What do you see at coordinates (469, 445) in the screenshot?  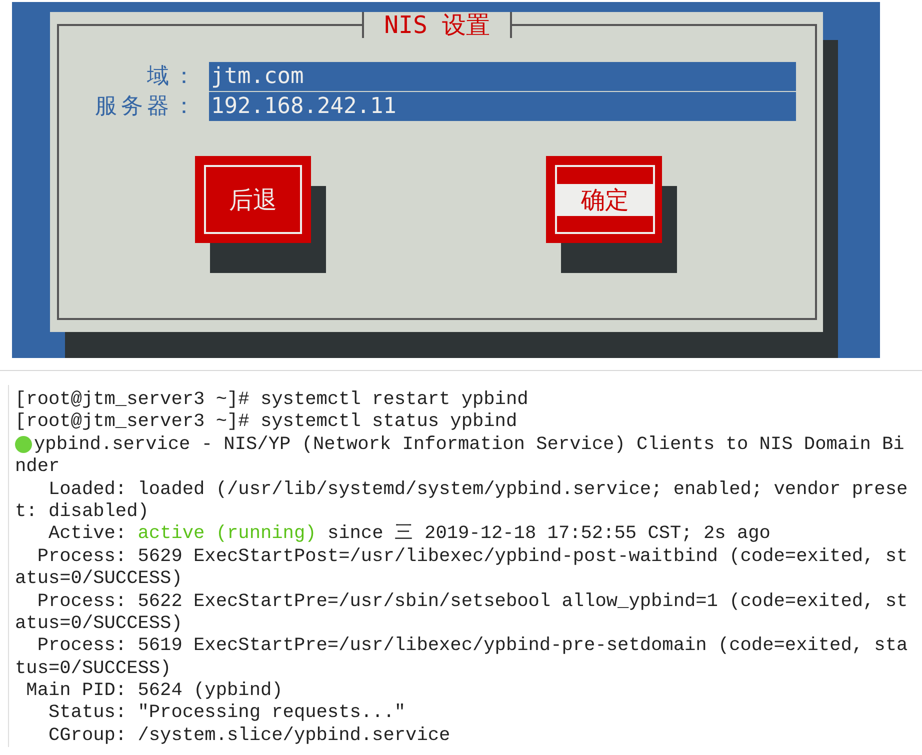 I see `terminal-line: ypbind.service - NIS/YP (Network Information Service) Clients to NIS Domain Bi` at bounding box center [469, 445].